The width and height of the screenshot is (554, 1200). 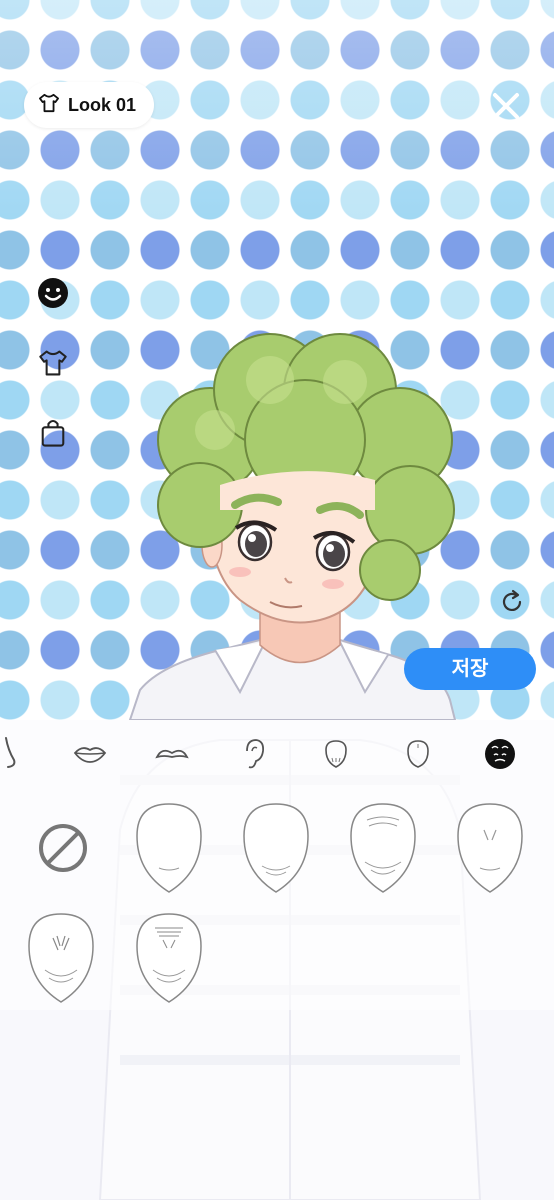 I want to click on category-lips, so click(x=90, y=754).